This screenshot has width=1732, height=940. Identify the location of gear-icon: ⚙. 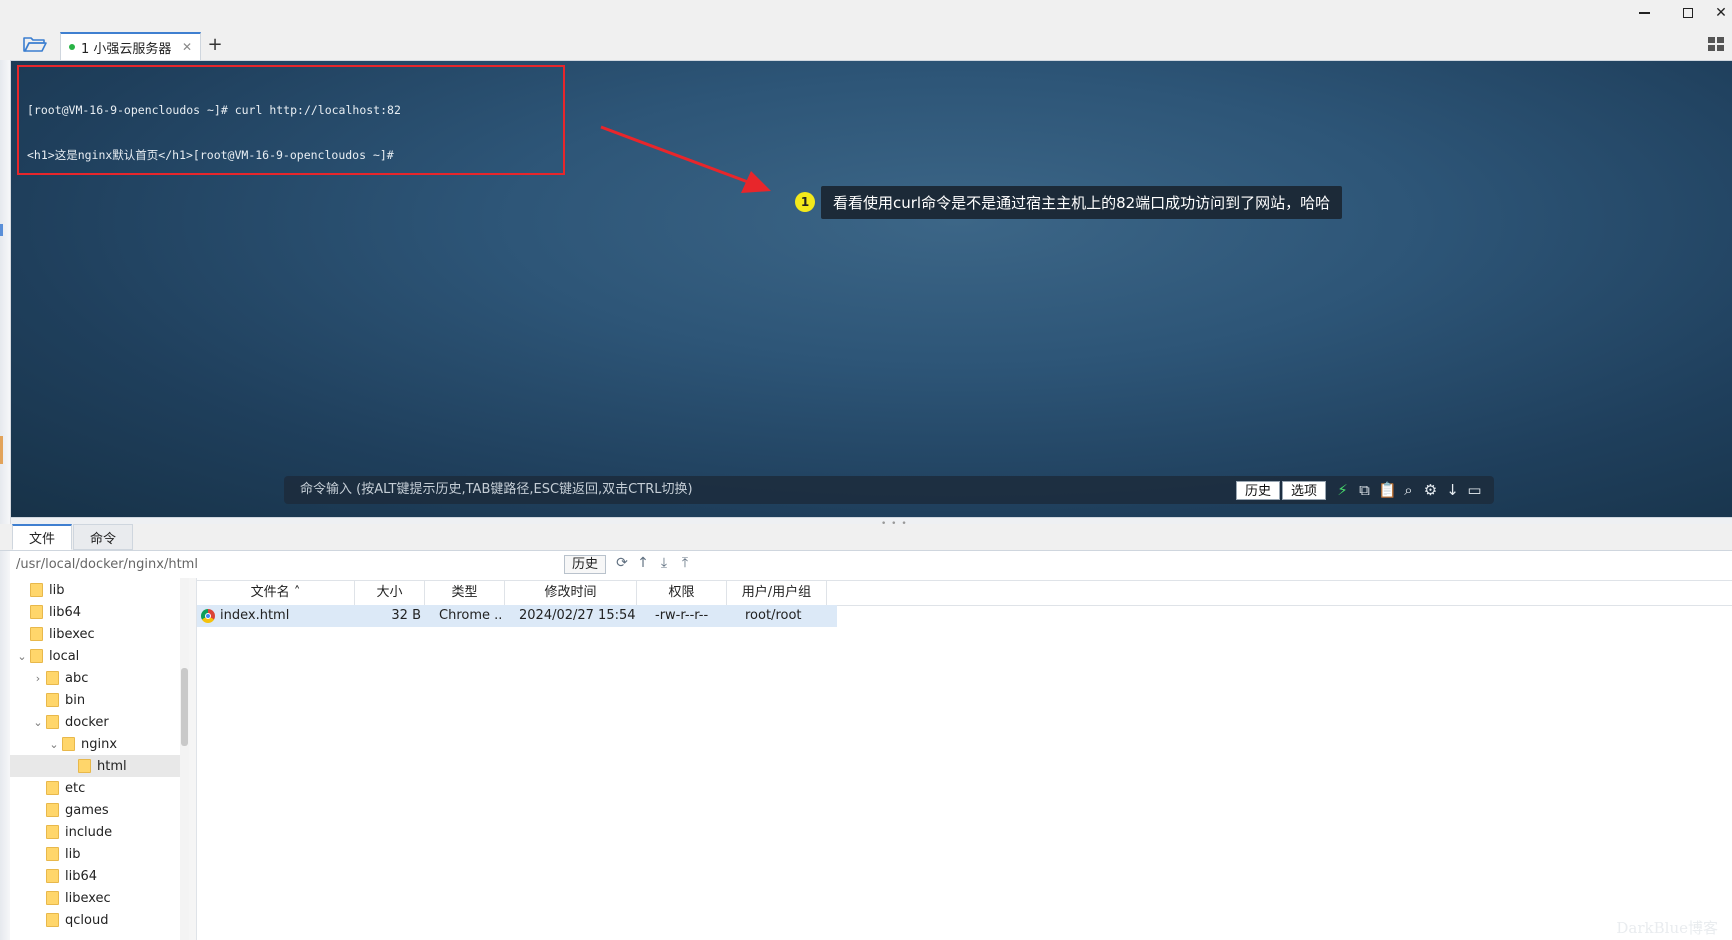
(1430, 490).